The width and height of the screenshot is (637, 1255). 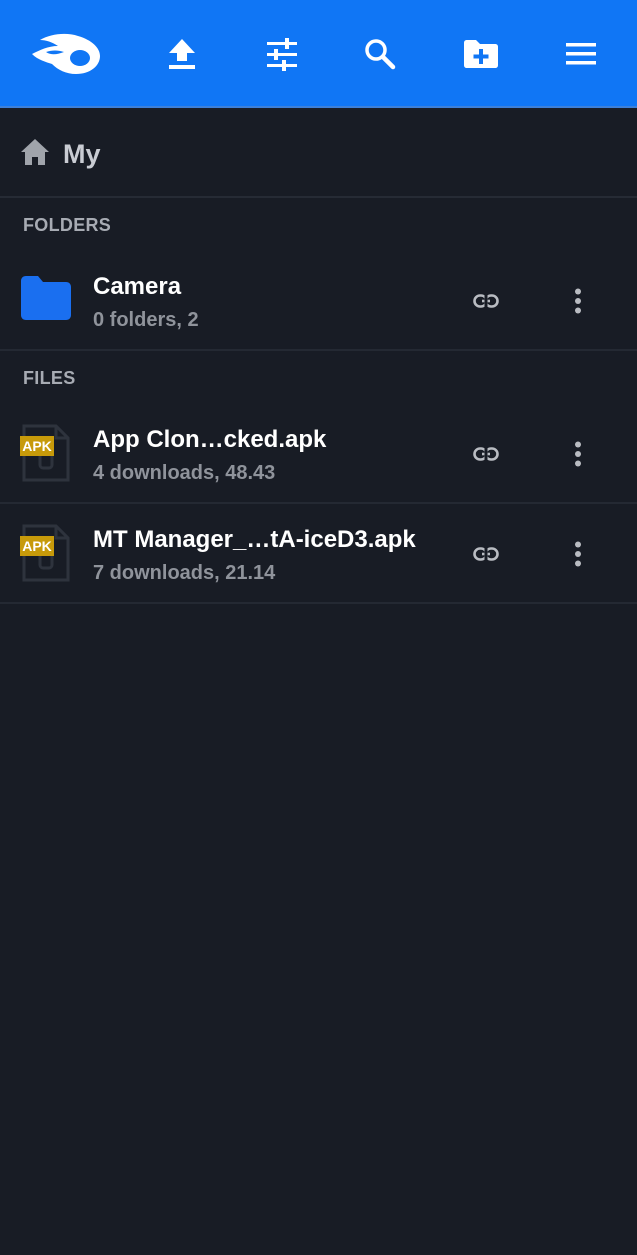 I want to click on file-name: App Clon…cked.apk, so click(x=210, y=439).